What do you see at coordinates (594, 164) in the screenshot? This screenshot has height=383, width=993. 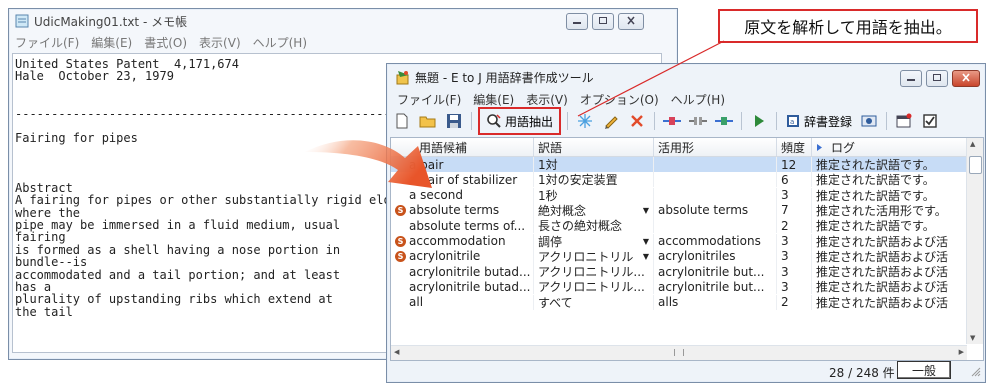 I see `cell-translation: 1対` at bounding box center [594, 164].